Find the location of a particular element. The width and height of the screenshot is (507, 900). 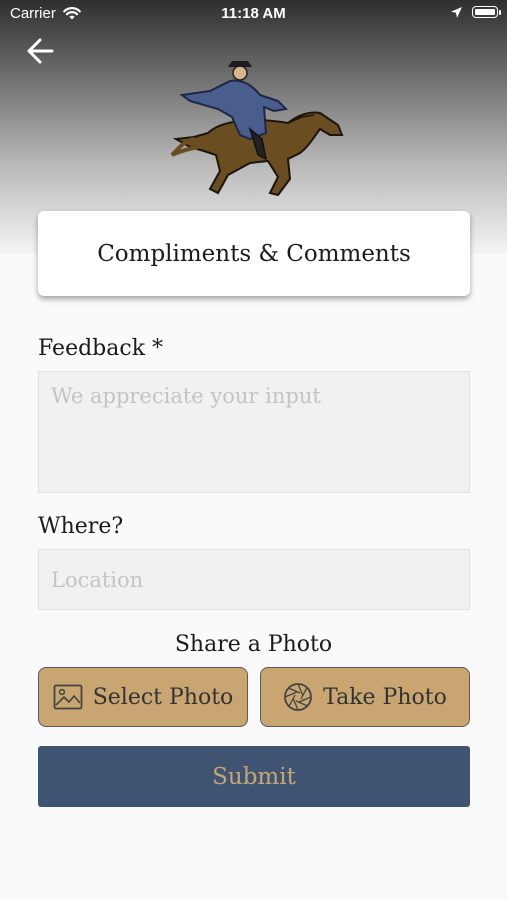

take-photo-button: Take Photo is located at coordinates (365, 697).